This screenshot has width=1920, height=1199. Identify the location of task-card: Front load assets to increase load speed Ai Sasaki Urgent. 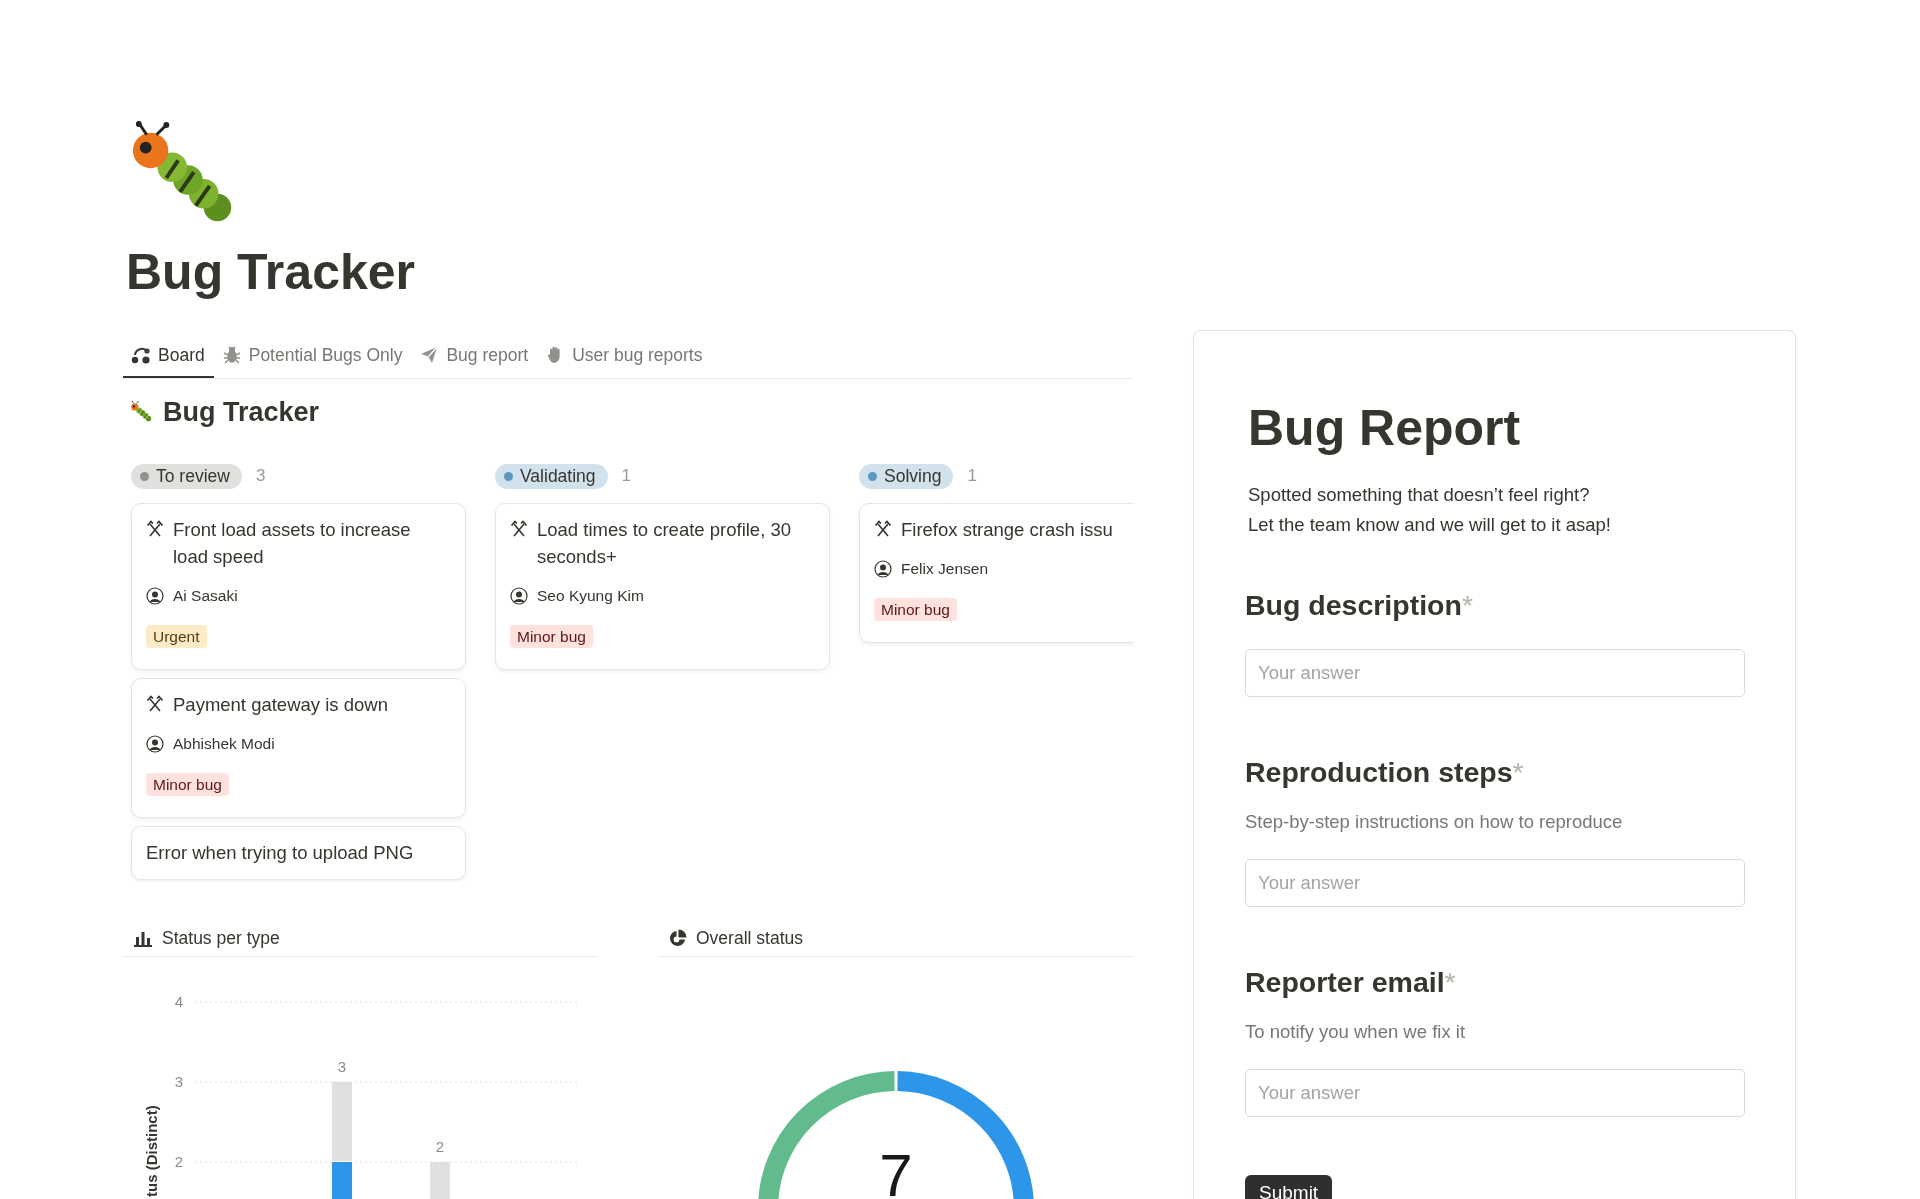
(298, 587).